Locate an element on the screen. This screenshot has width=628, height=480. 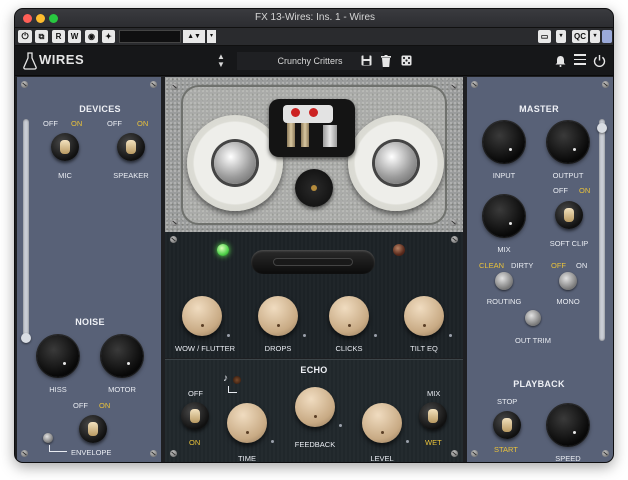
ui-toggle-icon is located at coordinates (607, 36).